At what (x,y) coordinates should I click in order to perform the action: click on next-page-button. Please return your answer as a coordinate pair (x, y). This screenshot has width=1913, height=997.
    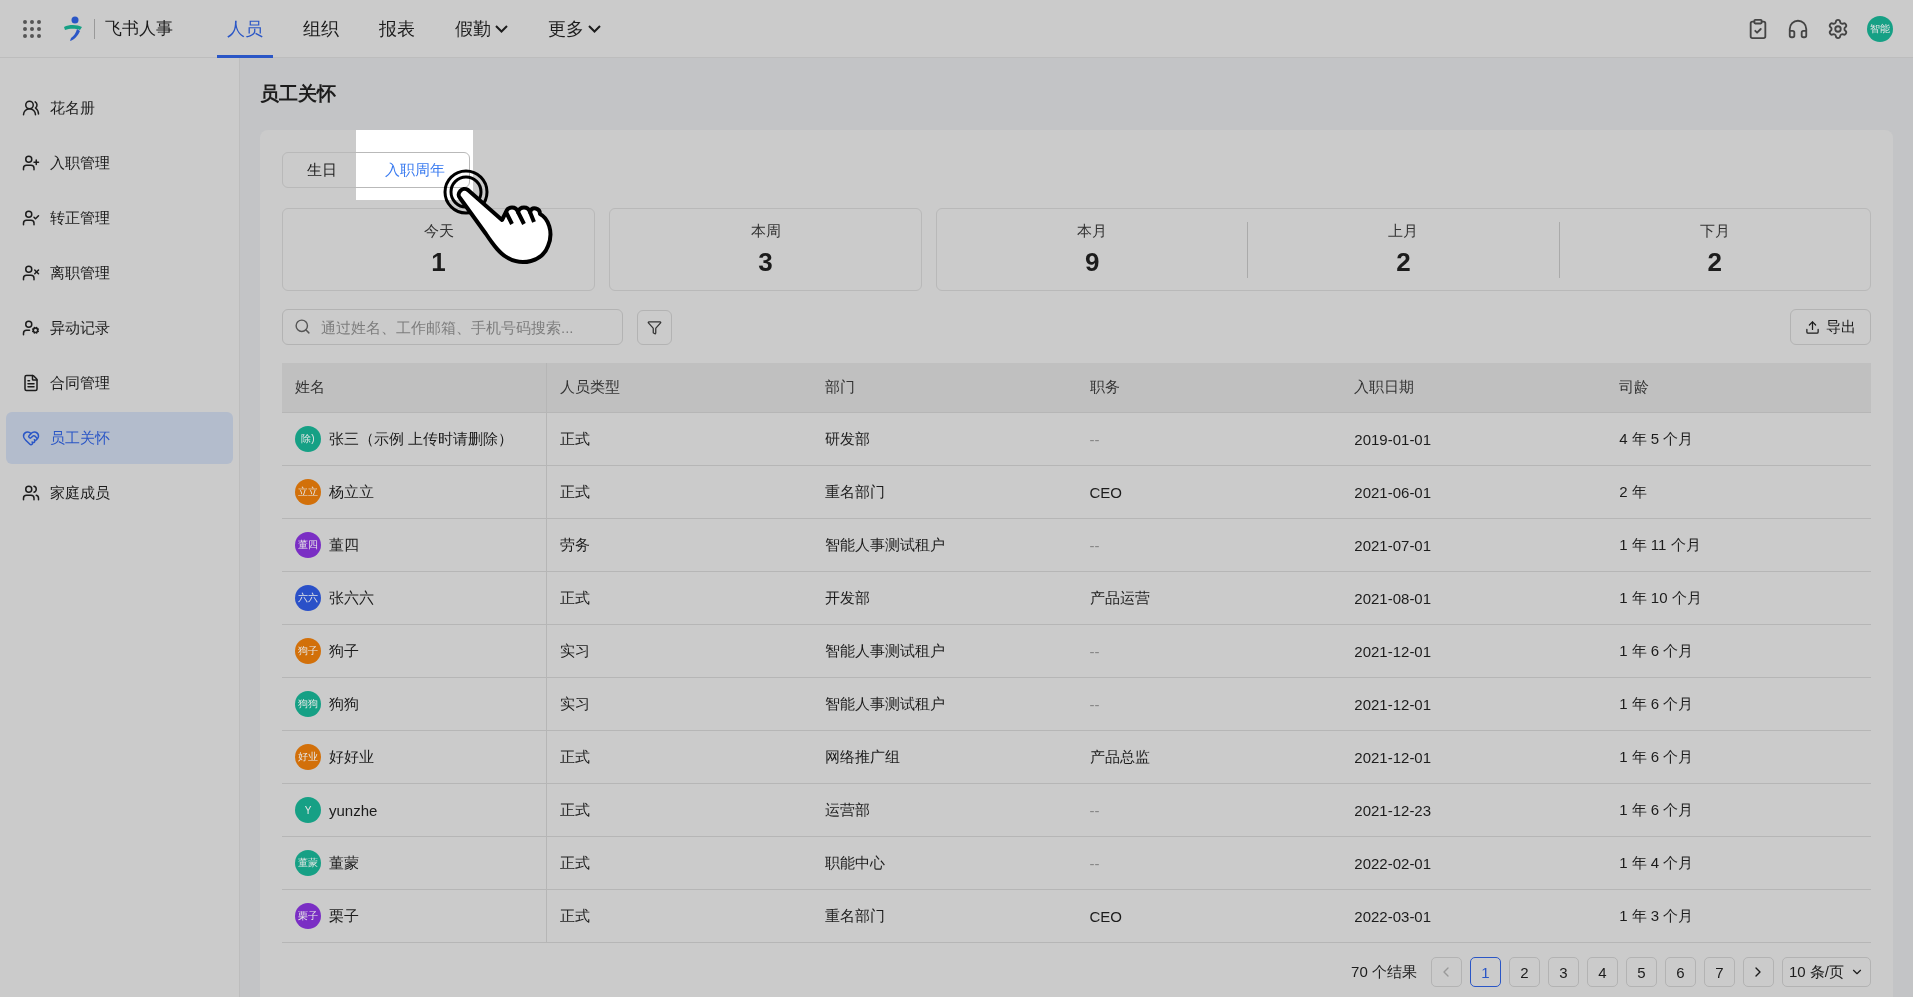
    Looking at the image, I should click on (1758, 972).